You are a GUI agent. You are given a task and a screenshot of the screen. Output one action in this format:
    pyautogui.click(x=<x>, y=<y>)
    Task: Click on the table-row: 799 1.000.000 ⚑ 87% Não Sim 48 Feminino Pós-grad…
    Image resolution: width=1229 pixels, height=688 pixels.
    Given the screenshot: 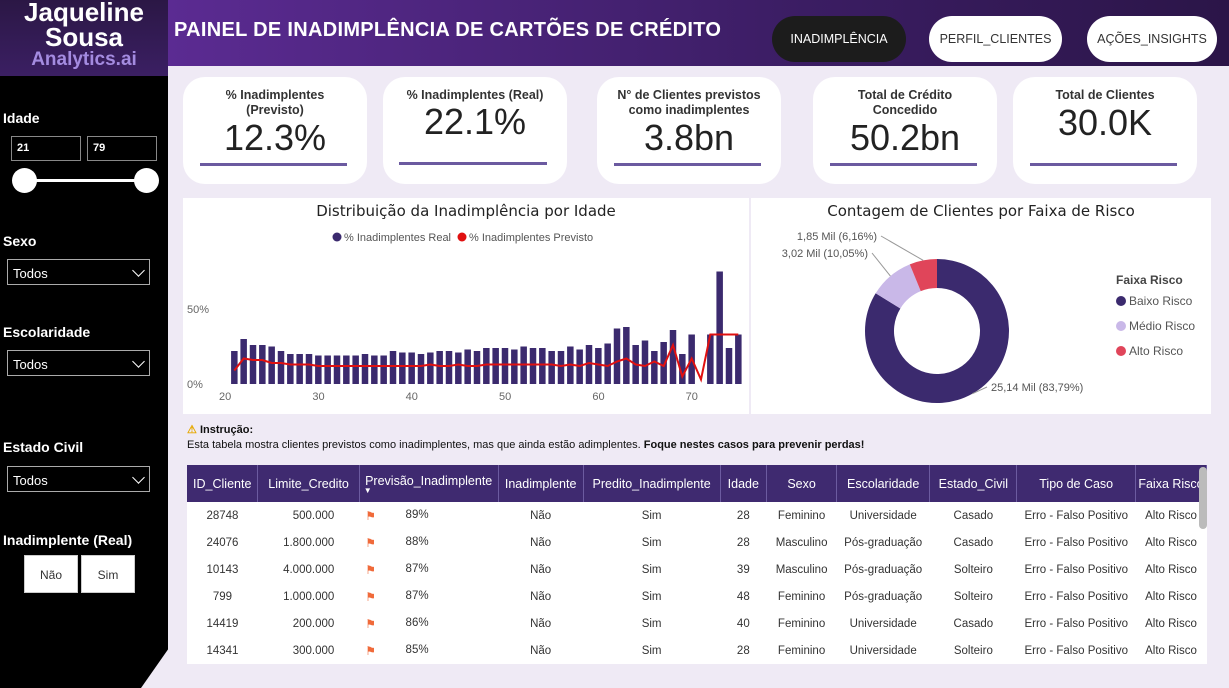 What is the action you would take?
    pyautogui.click(x=697, y=596)
    